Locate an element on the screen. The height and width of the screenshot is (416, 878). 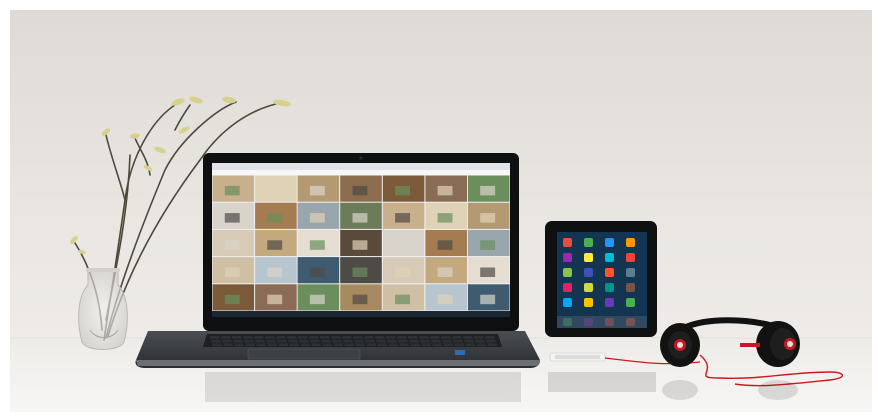
touchpad is located at coordinates (304, 354).